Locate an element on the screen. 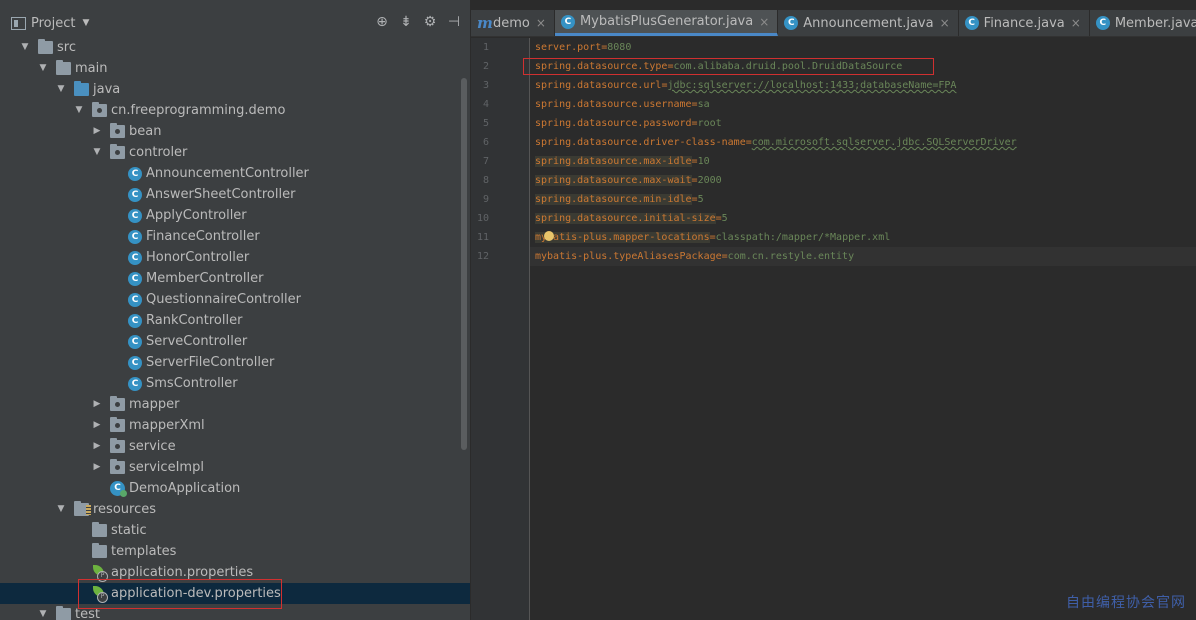 This screenshot has width=1196, height=620. gear-icon: ⚙ is located at coordinates (430, 22).